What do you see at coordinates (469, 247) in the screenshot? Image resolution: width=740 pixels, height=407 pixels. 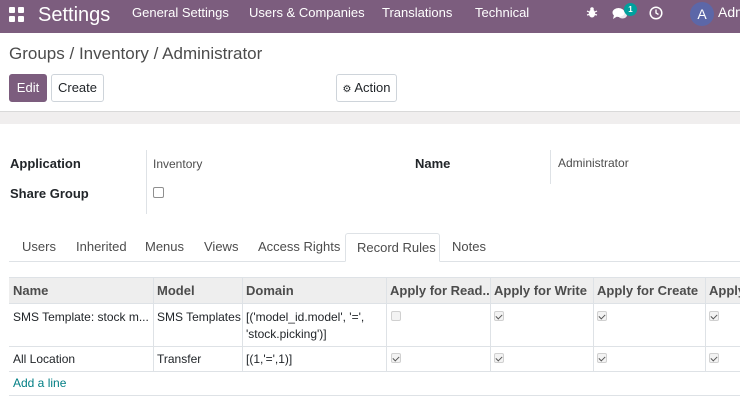 I see `tab-notes: Notes` at bounding box center [469, 247].